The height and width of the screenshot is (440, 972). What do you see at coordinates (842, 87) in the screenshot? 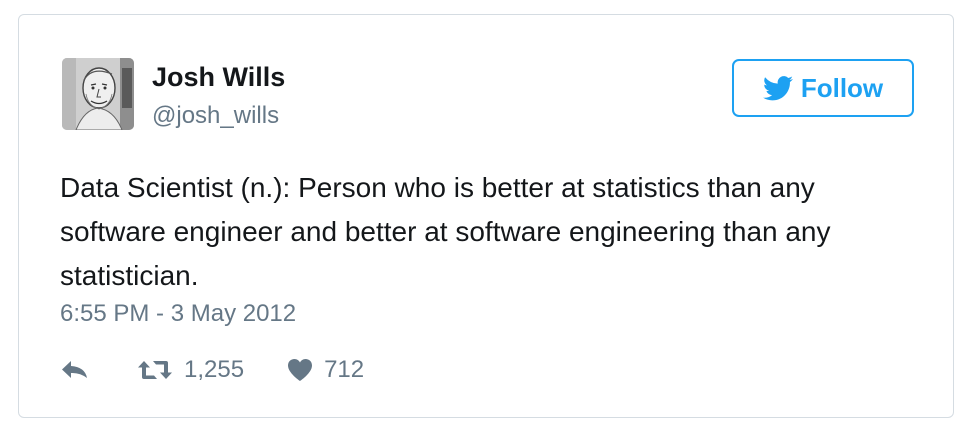
I see `follow-button-label: Follow` at bounding box center [842, 87].